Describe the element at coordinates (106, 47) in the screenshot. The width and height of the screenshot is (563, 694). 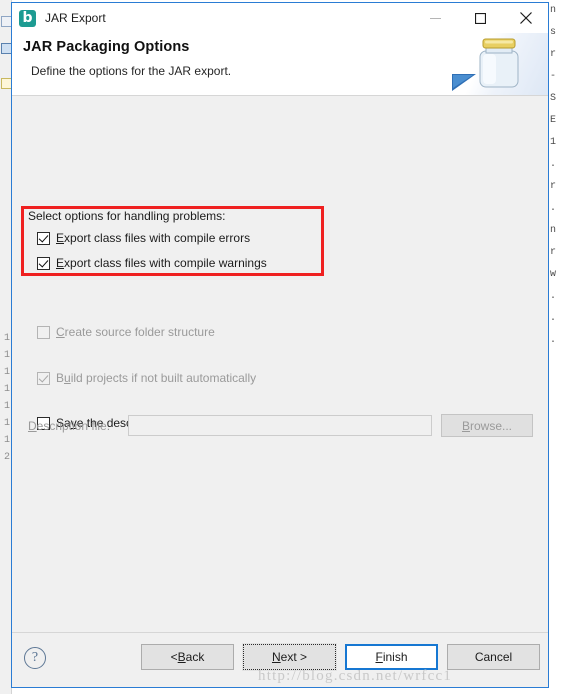
I see `page-title: JAR Packaging Options` at that location.